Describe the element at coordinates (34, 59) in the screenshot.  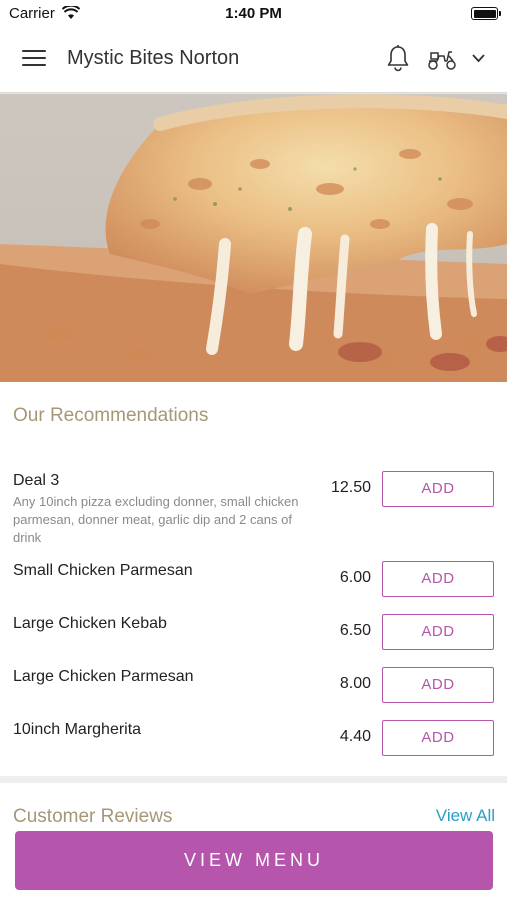
I see `hamburger-menu-icon` at that location.